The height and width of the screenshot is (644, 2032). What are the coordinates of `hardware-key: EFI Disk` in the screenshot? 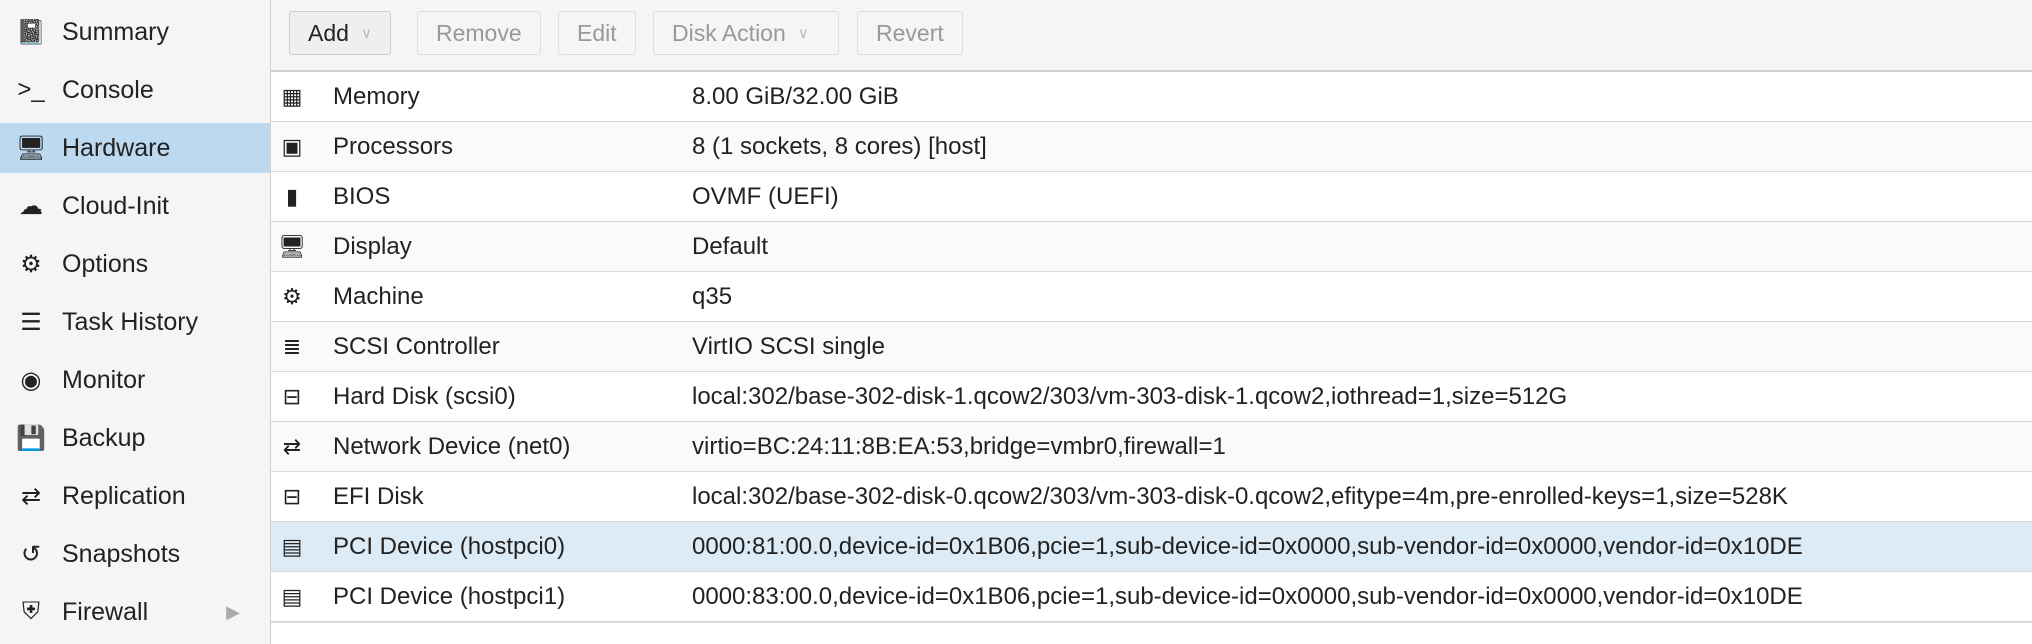 It's located at (378, 496).